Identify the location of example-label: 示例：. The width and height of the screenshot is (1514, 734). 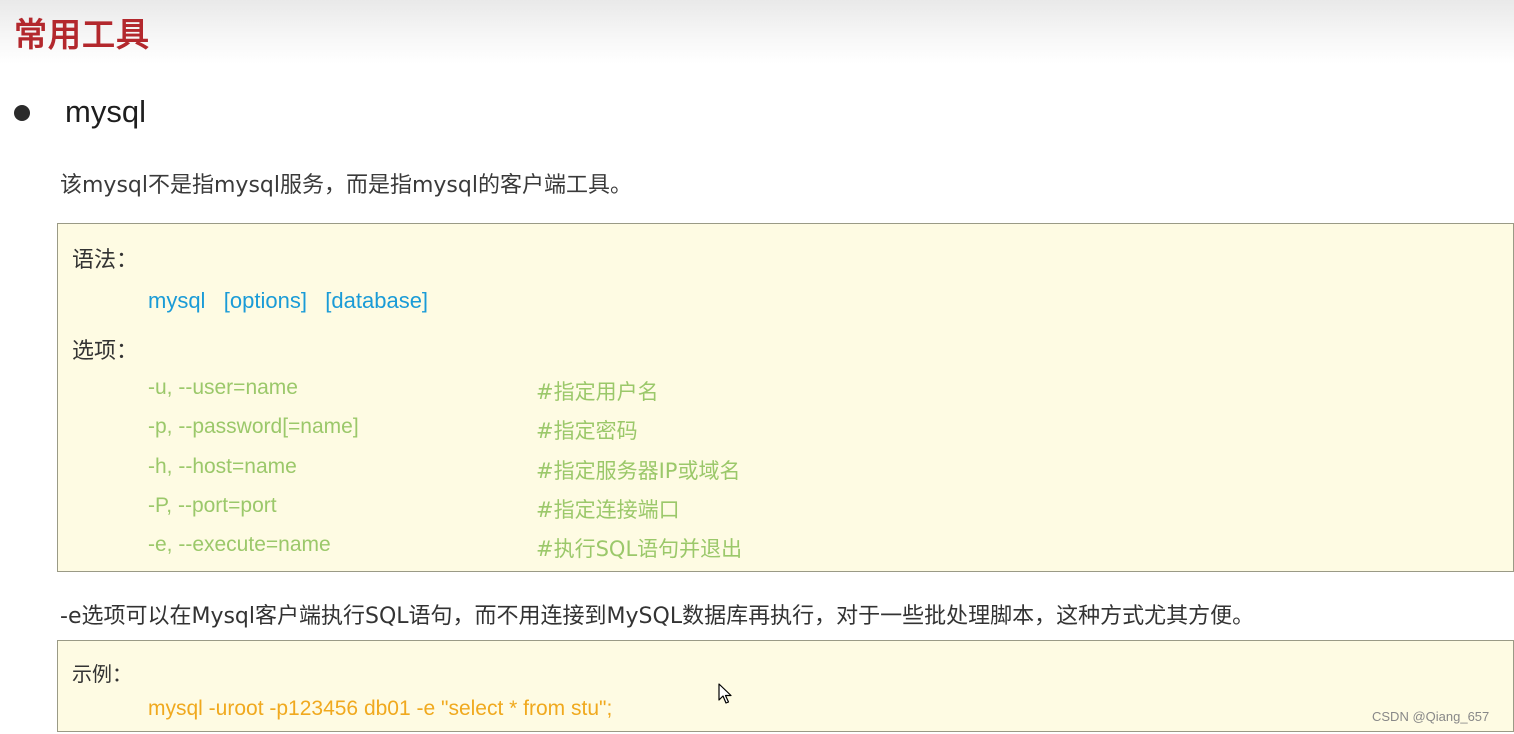
(102, 674).